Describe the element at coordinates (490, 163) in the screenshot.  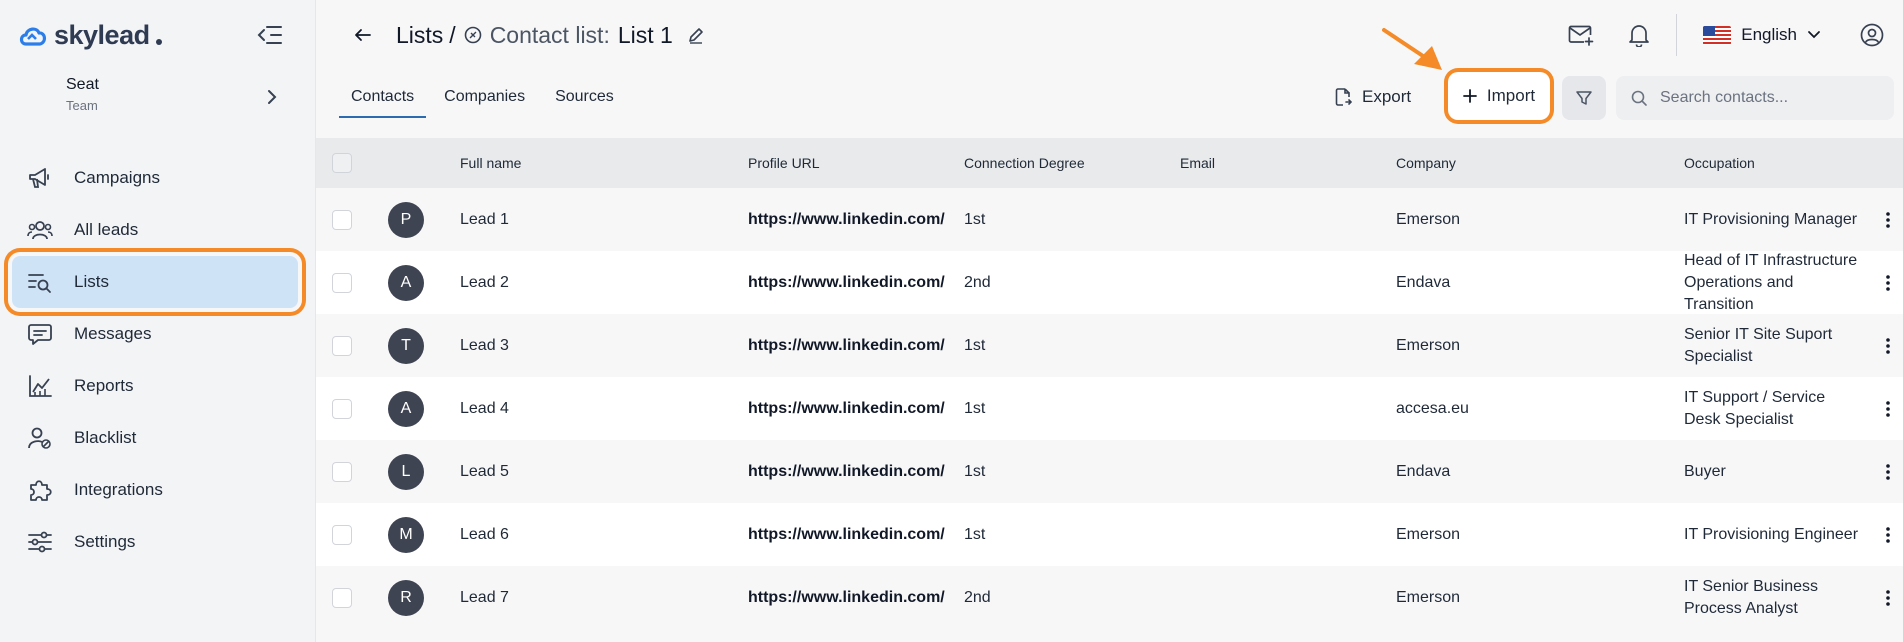
I see `column-header-full-name: Full name` at that location.